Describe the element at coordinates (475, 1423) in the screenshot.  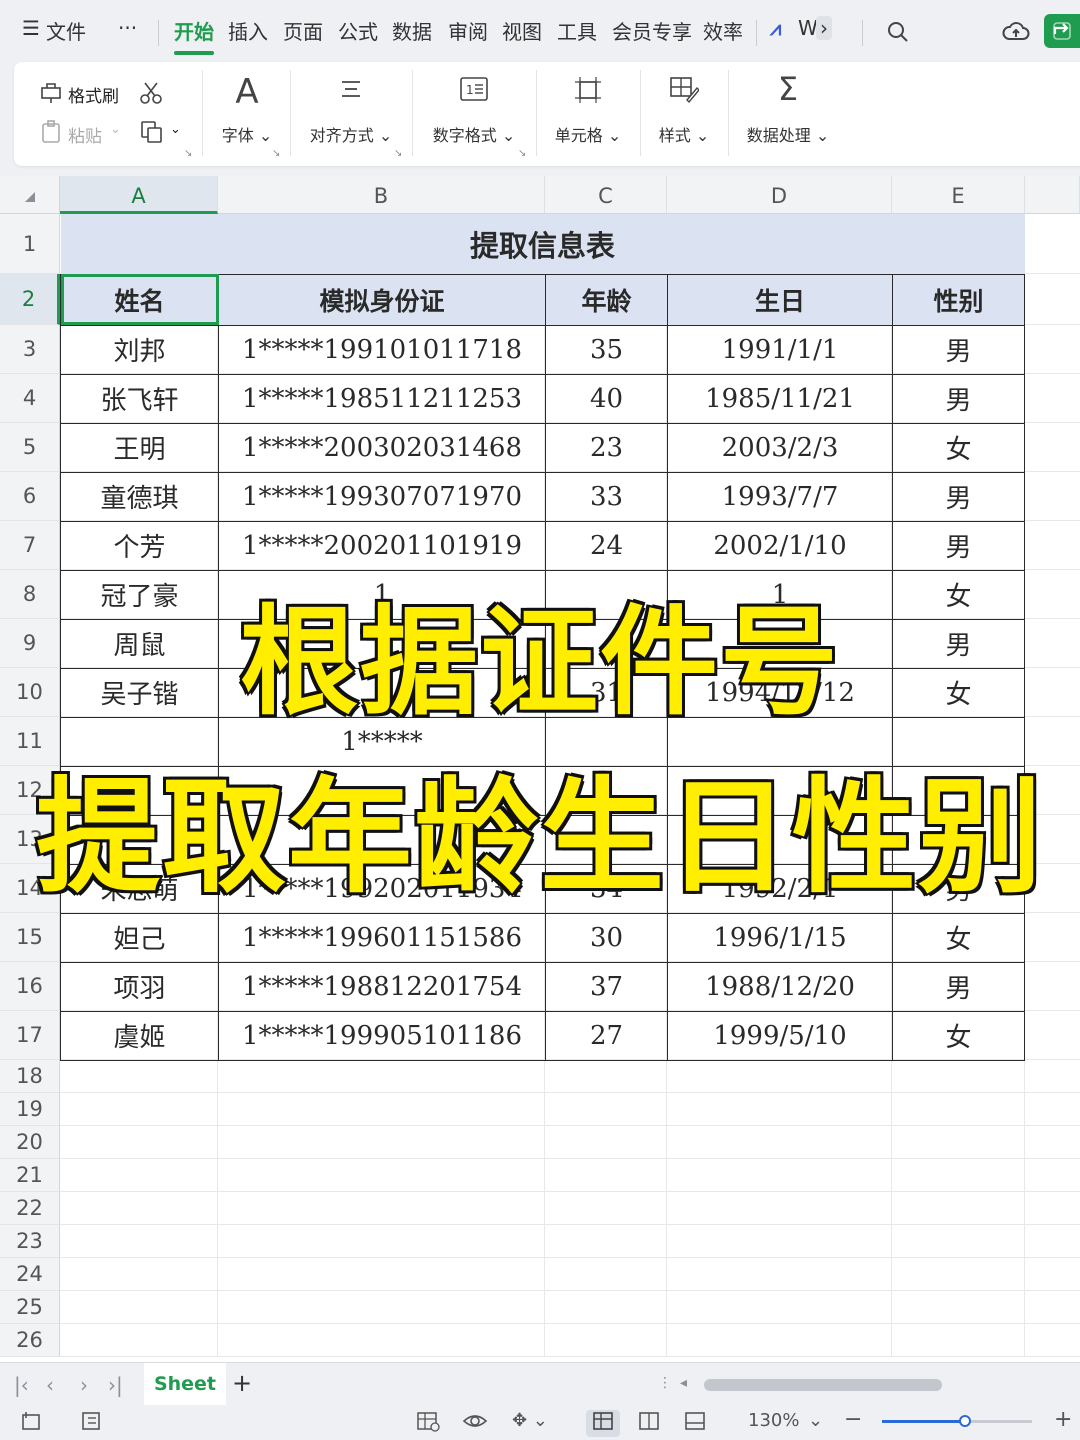
I see `eye-icon` at that location.